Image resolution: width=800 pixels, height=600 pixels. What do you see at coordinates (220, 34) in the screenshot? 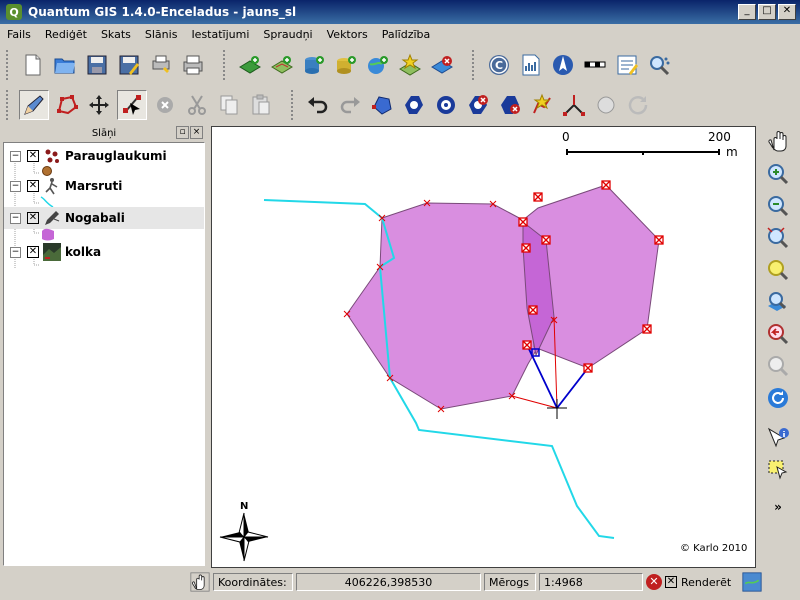
I see `menu-iestatijumi: Iestatījumi` at bounding box center [220, 34].